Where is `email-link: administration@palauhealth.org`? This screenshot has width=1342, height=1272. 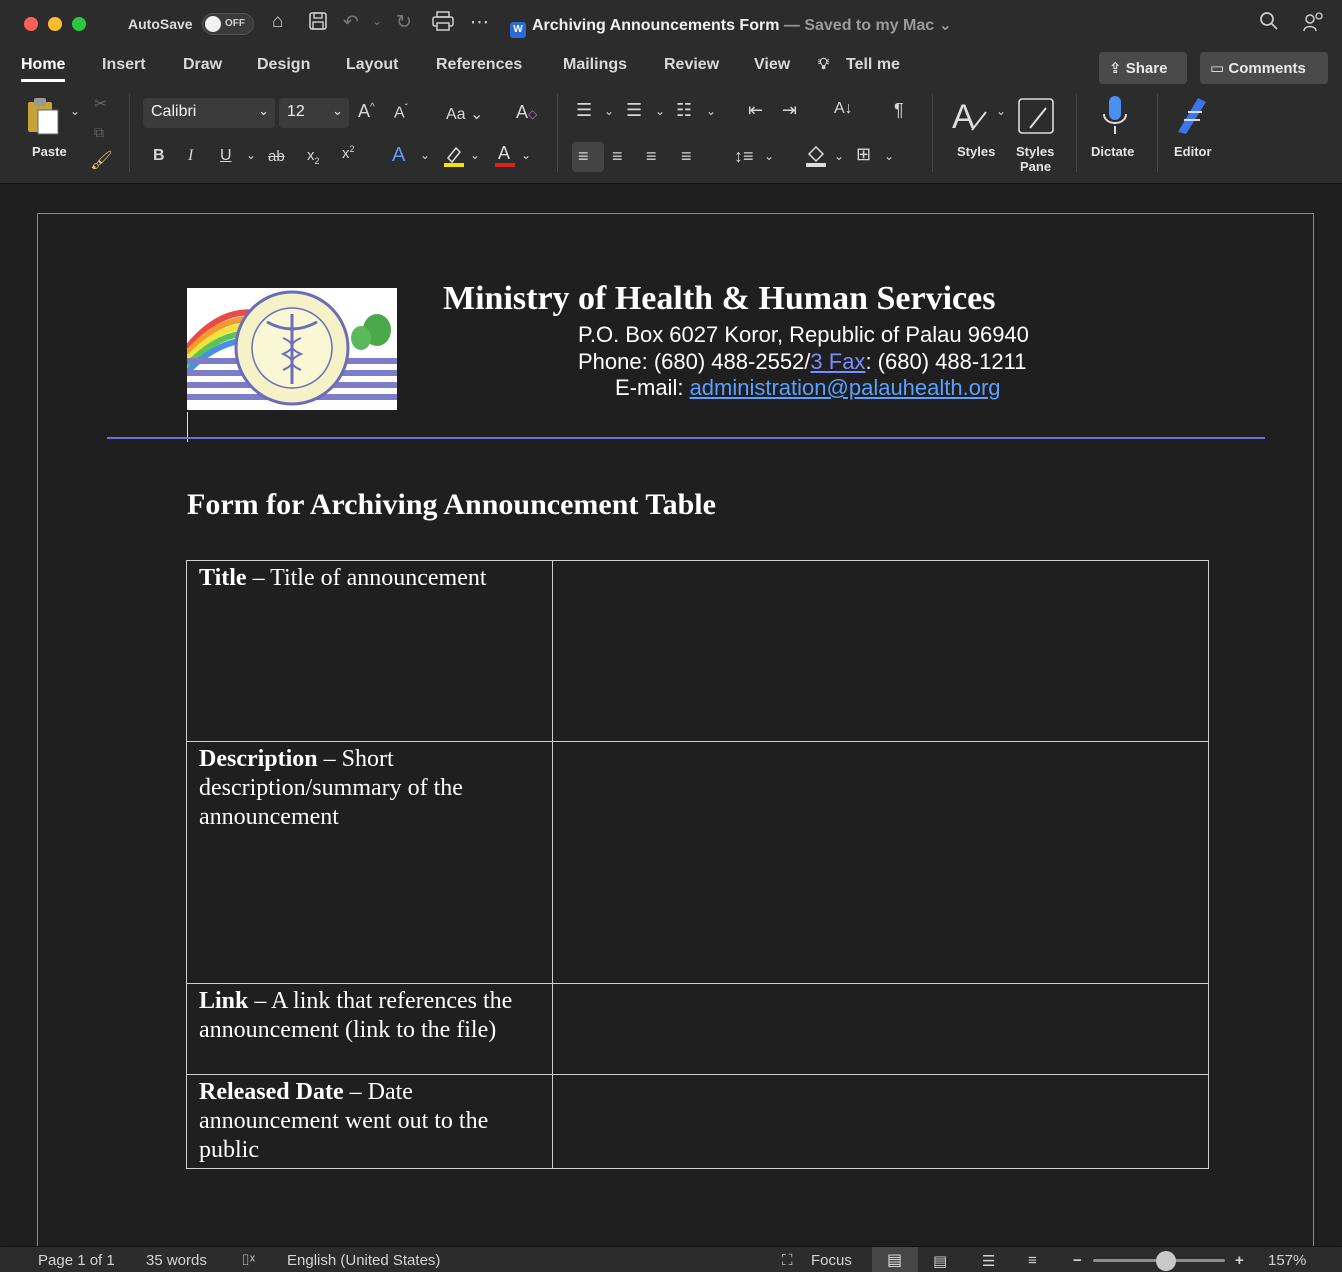
email-link: administration@palauhealth.org is located at coordinates (845, 387).